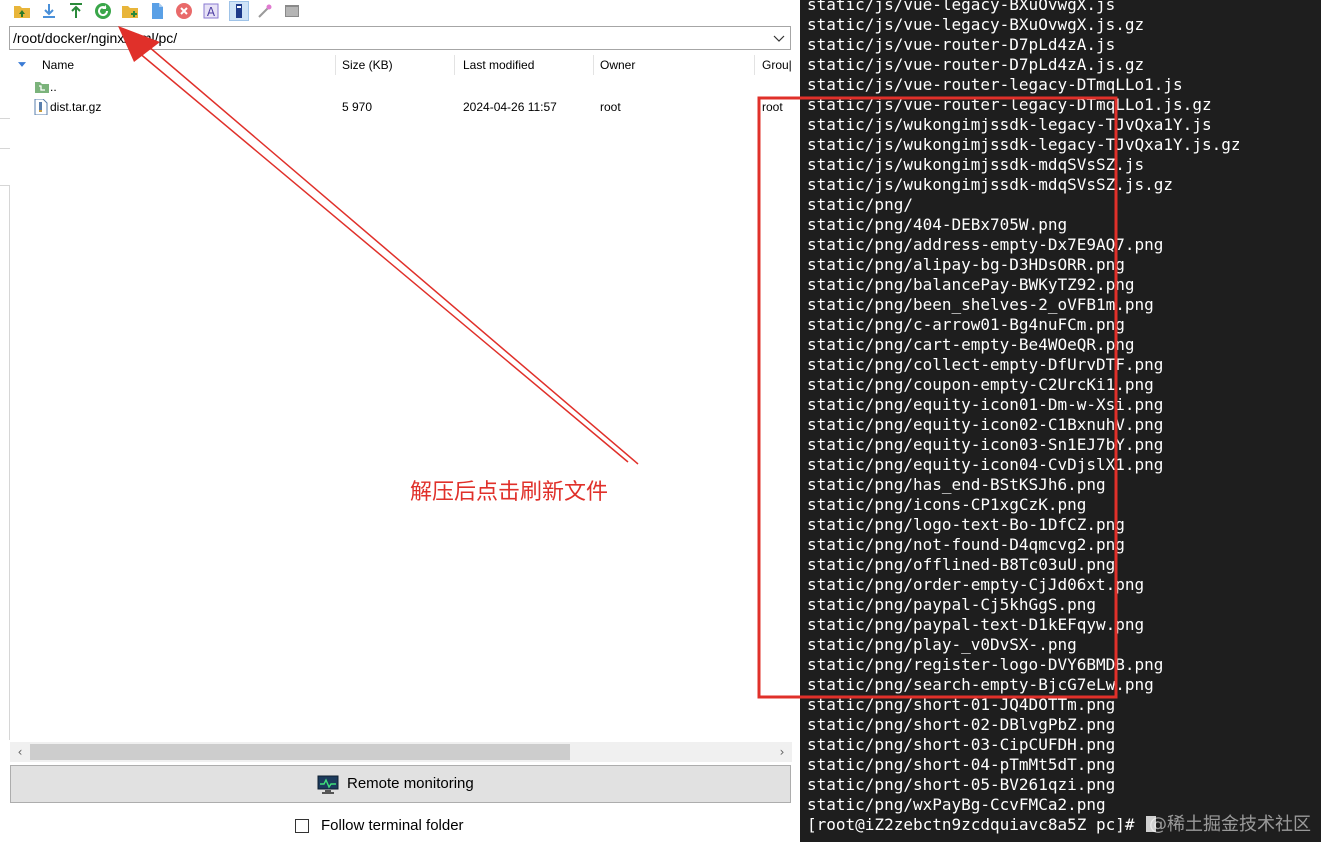 The width and height of the screenshot is (1321, 842). I want to click on wand-icon, so click(265, 11).